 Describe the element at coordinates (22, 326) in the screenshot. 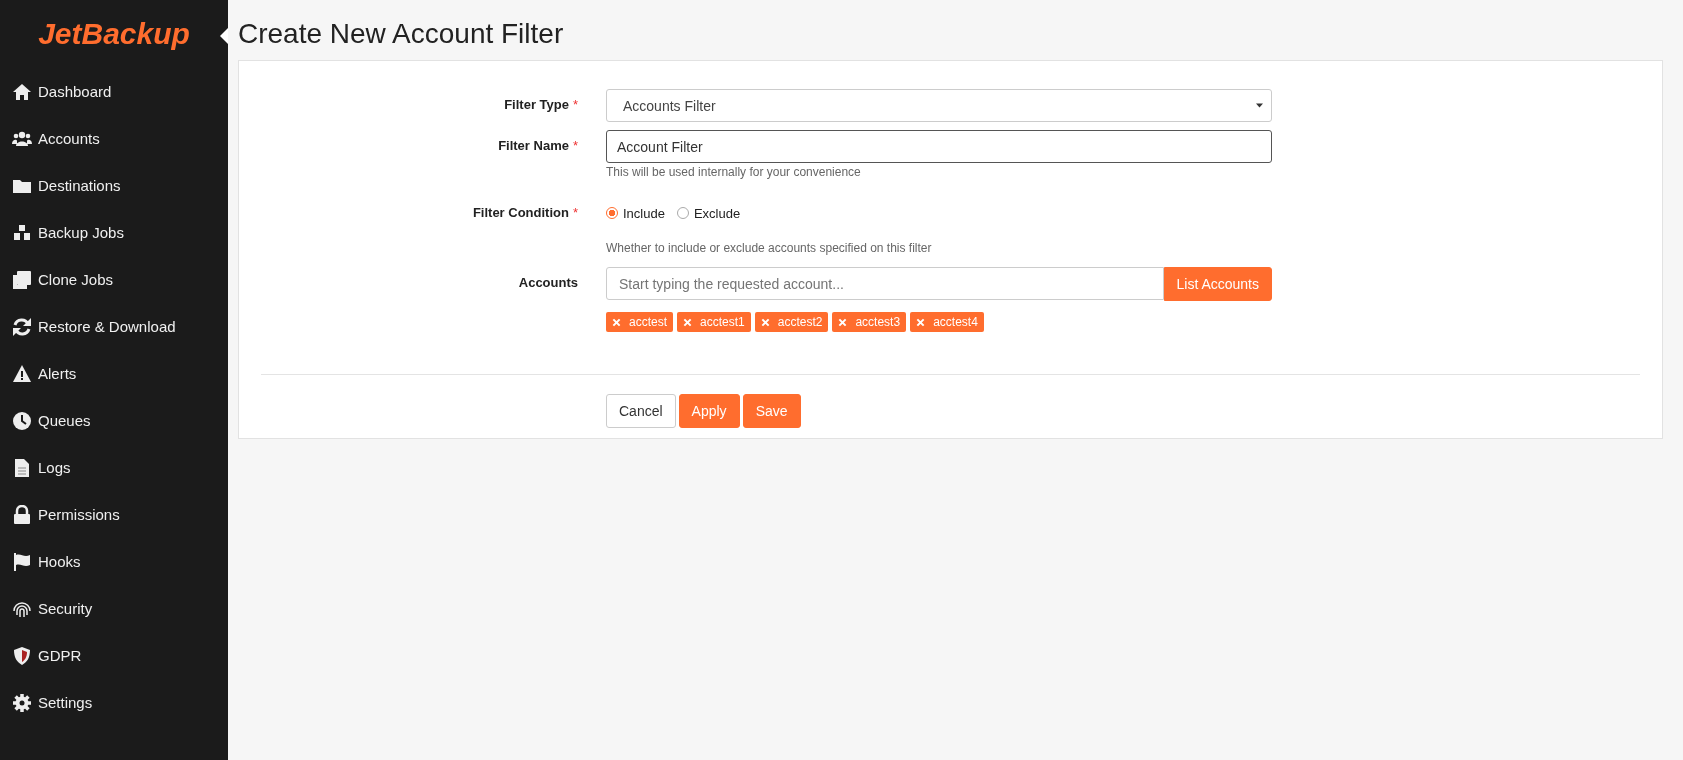

I see `refresh-icon` at that location.